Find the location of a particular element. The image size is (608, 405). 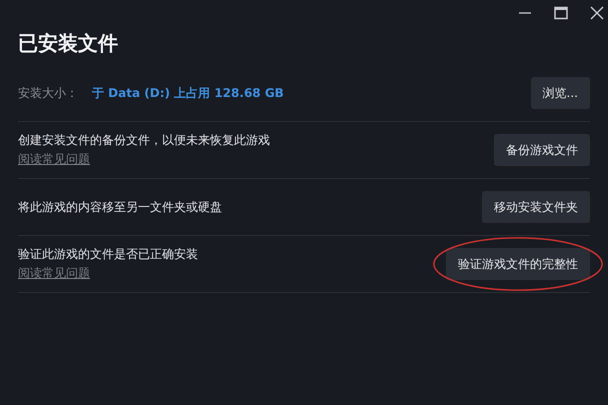

maximize-icon is located at coordinates (561, 13).